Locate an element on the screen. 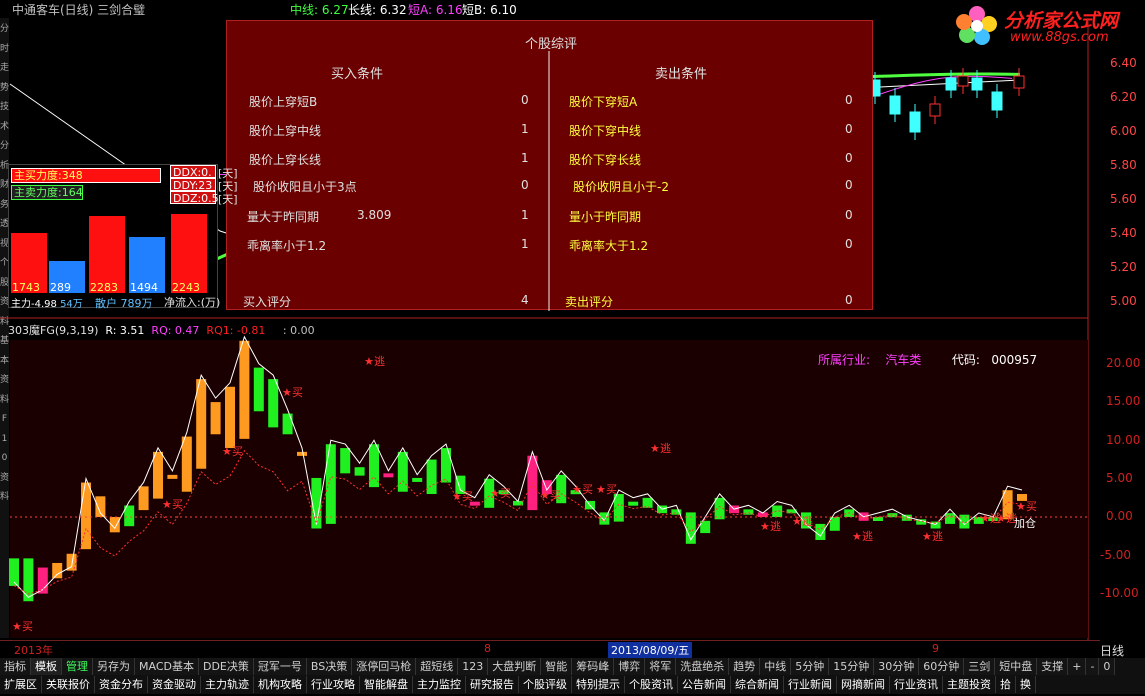  tab-tabs-row1-19: 5分钟 is located at coordinates (810, 666).